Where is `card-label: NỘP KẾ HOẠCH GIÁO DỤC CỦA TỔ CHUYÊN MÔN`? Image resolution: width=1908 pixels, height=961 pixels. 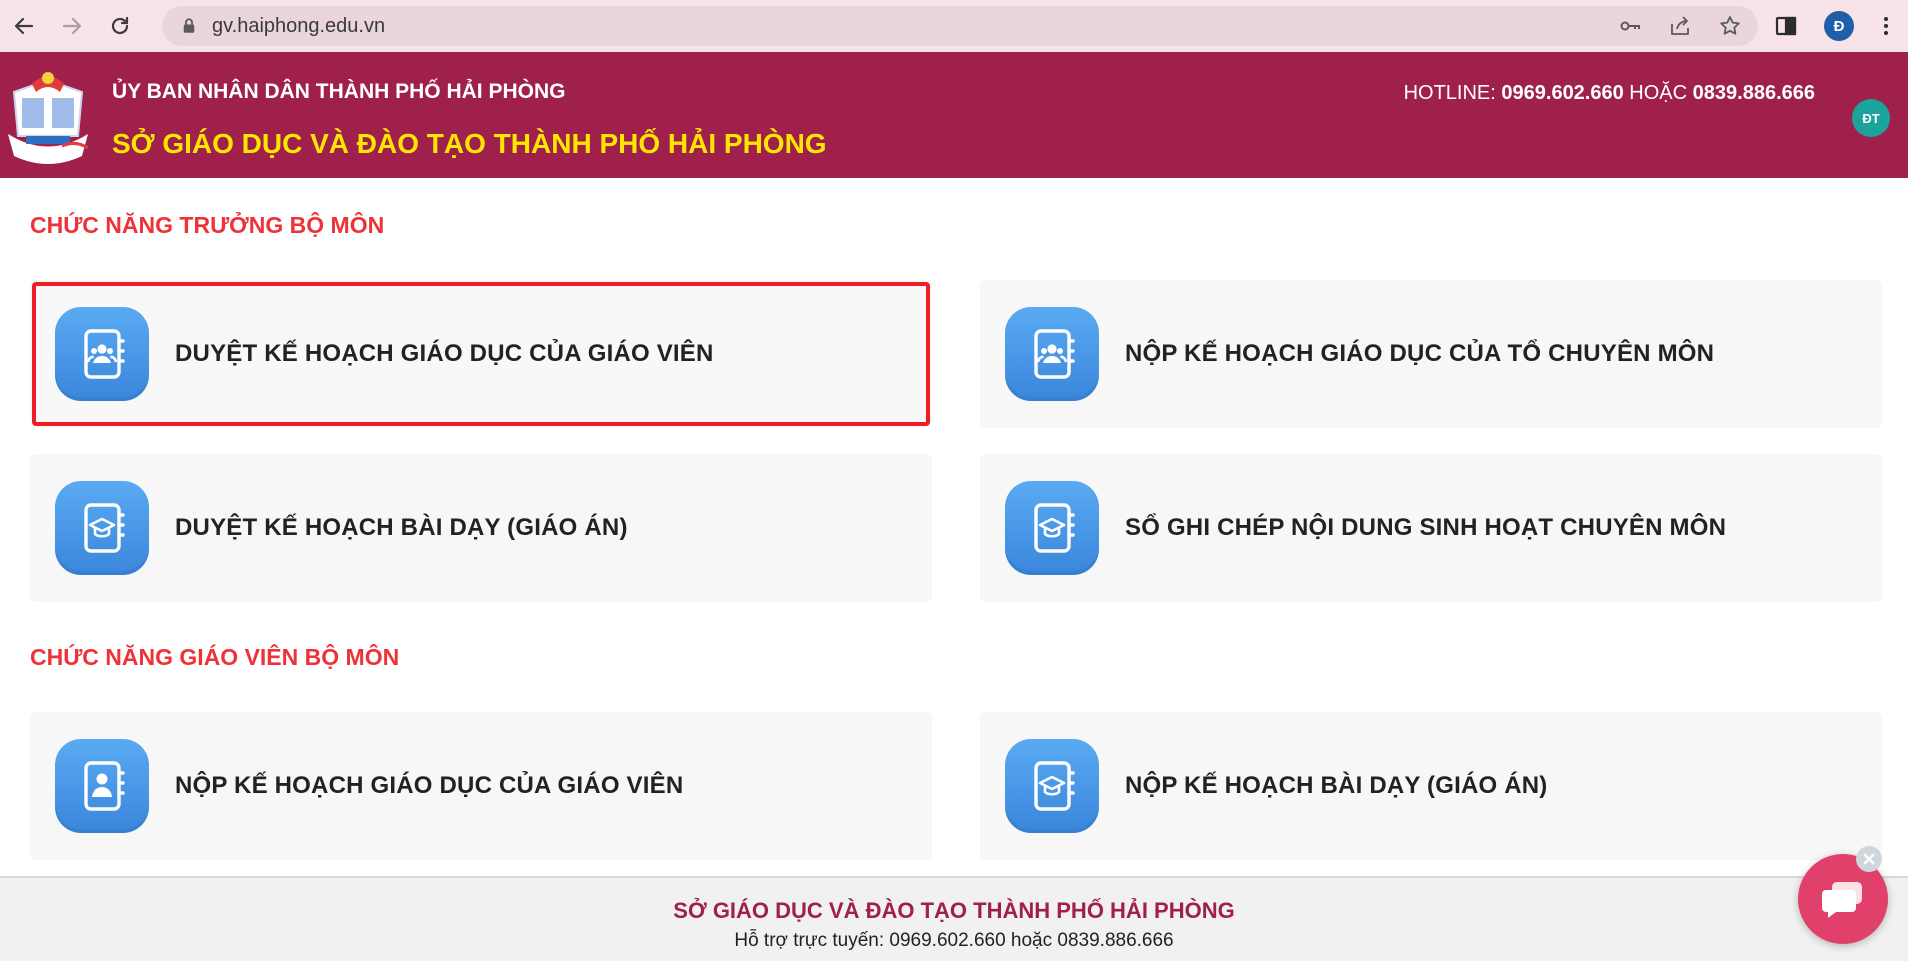
card-label: NỘP KẾ HOẠCH GIÁO DỤC CỦA TỔ CHUYÊN MÔN is located at coordinates (1420, 353).